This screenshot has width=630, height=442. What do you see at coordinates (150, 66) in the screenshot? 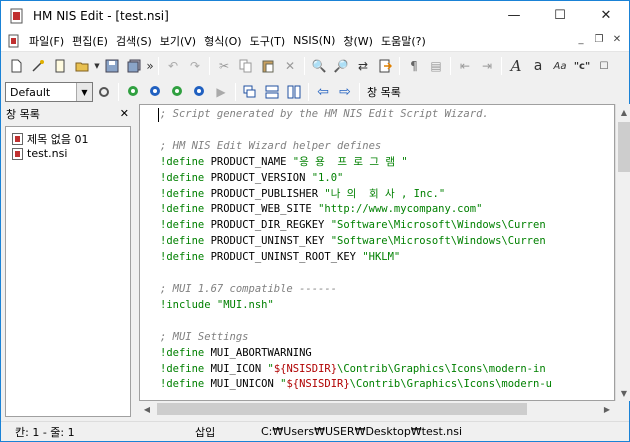
I see `more-icon: »` at bounding box center [150, 66].